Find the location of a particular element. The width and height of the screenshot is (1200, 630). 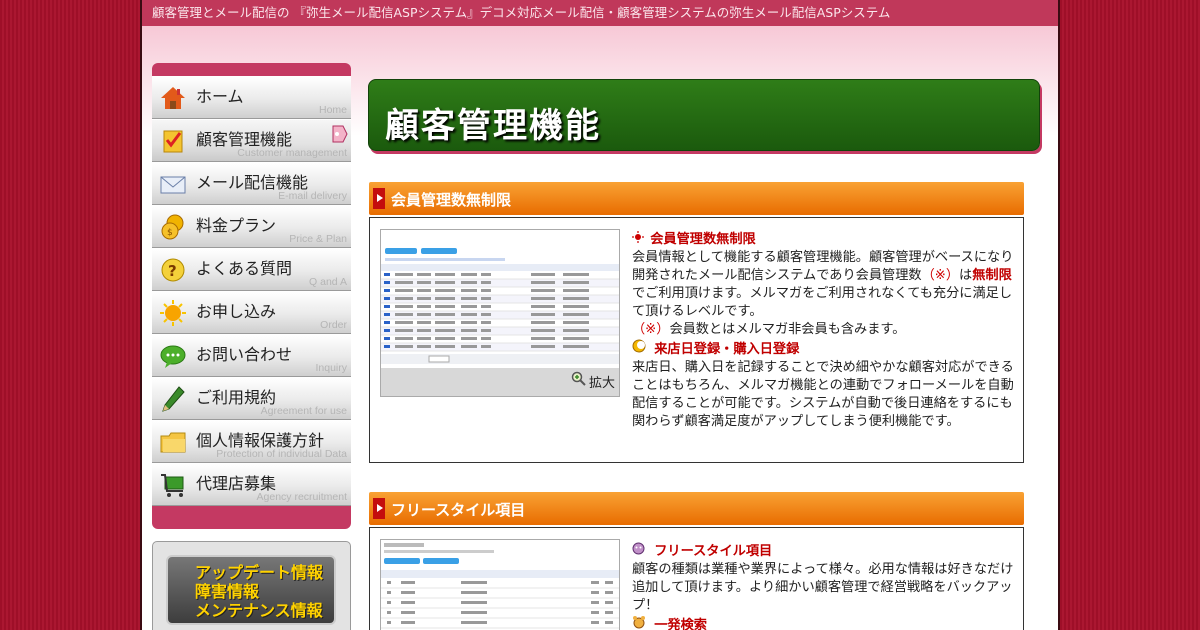

sidebar-item-customer-management: 顧客管理機能 Customer management is located at coordinates (251, 140).